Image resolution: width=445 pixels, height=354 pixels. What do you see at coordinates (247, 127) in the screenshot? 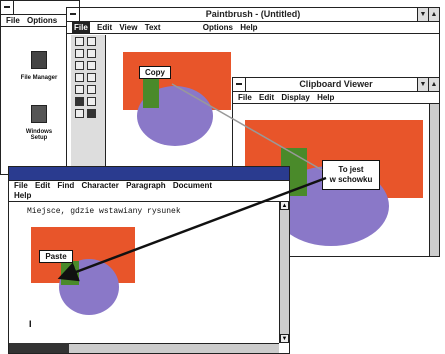
I see `copy-arrow` at bounding box center [247, 127].